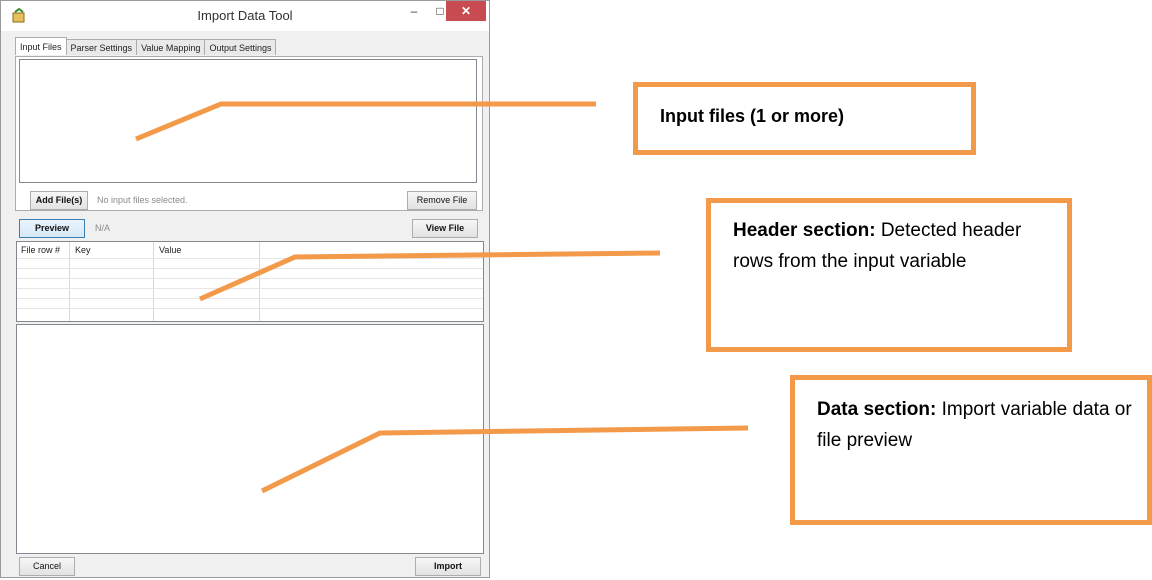  Describe the element at coordinates (365, 121) in the screenshot. I see `input-files-connector` at that location.